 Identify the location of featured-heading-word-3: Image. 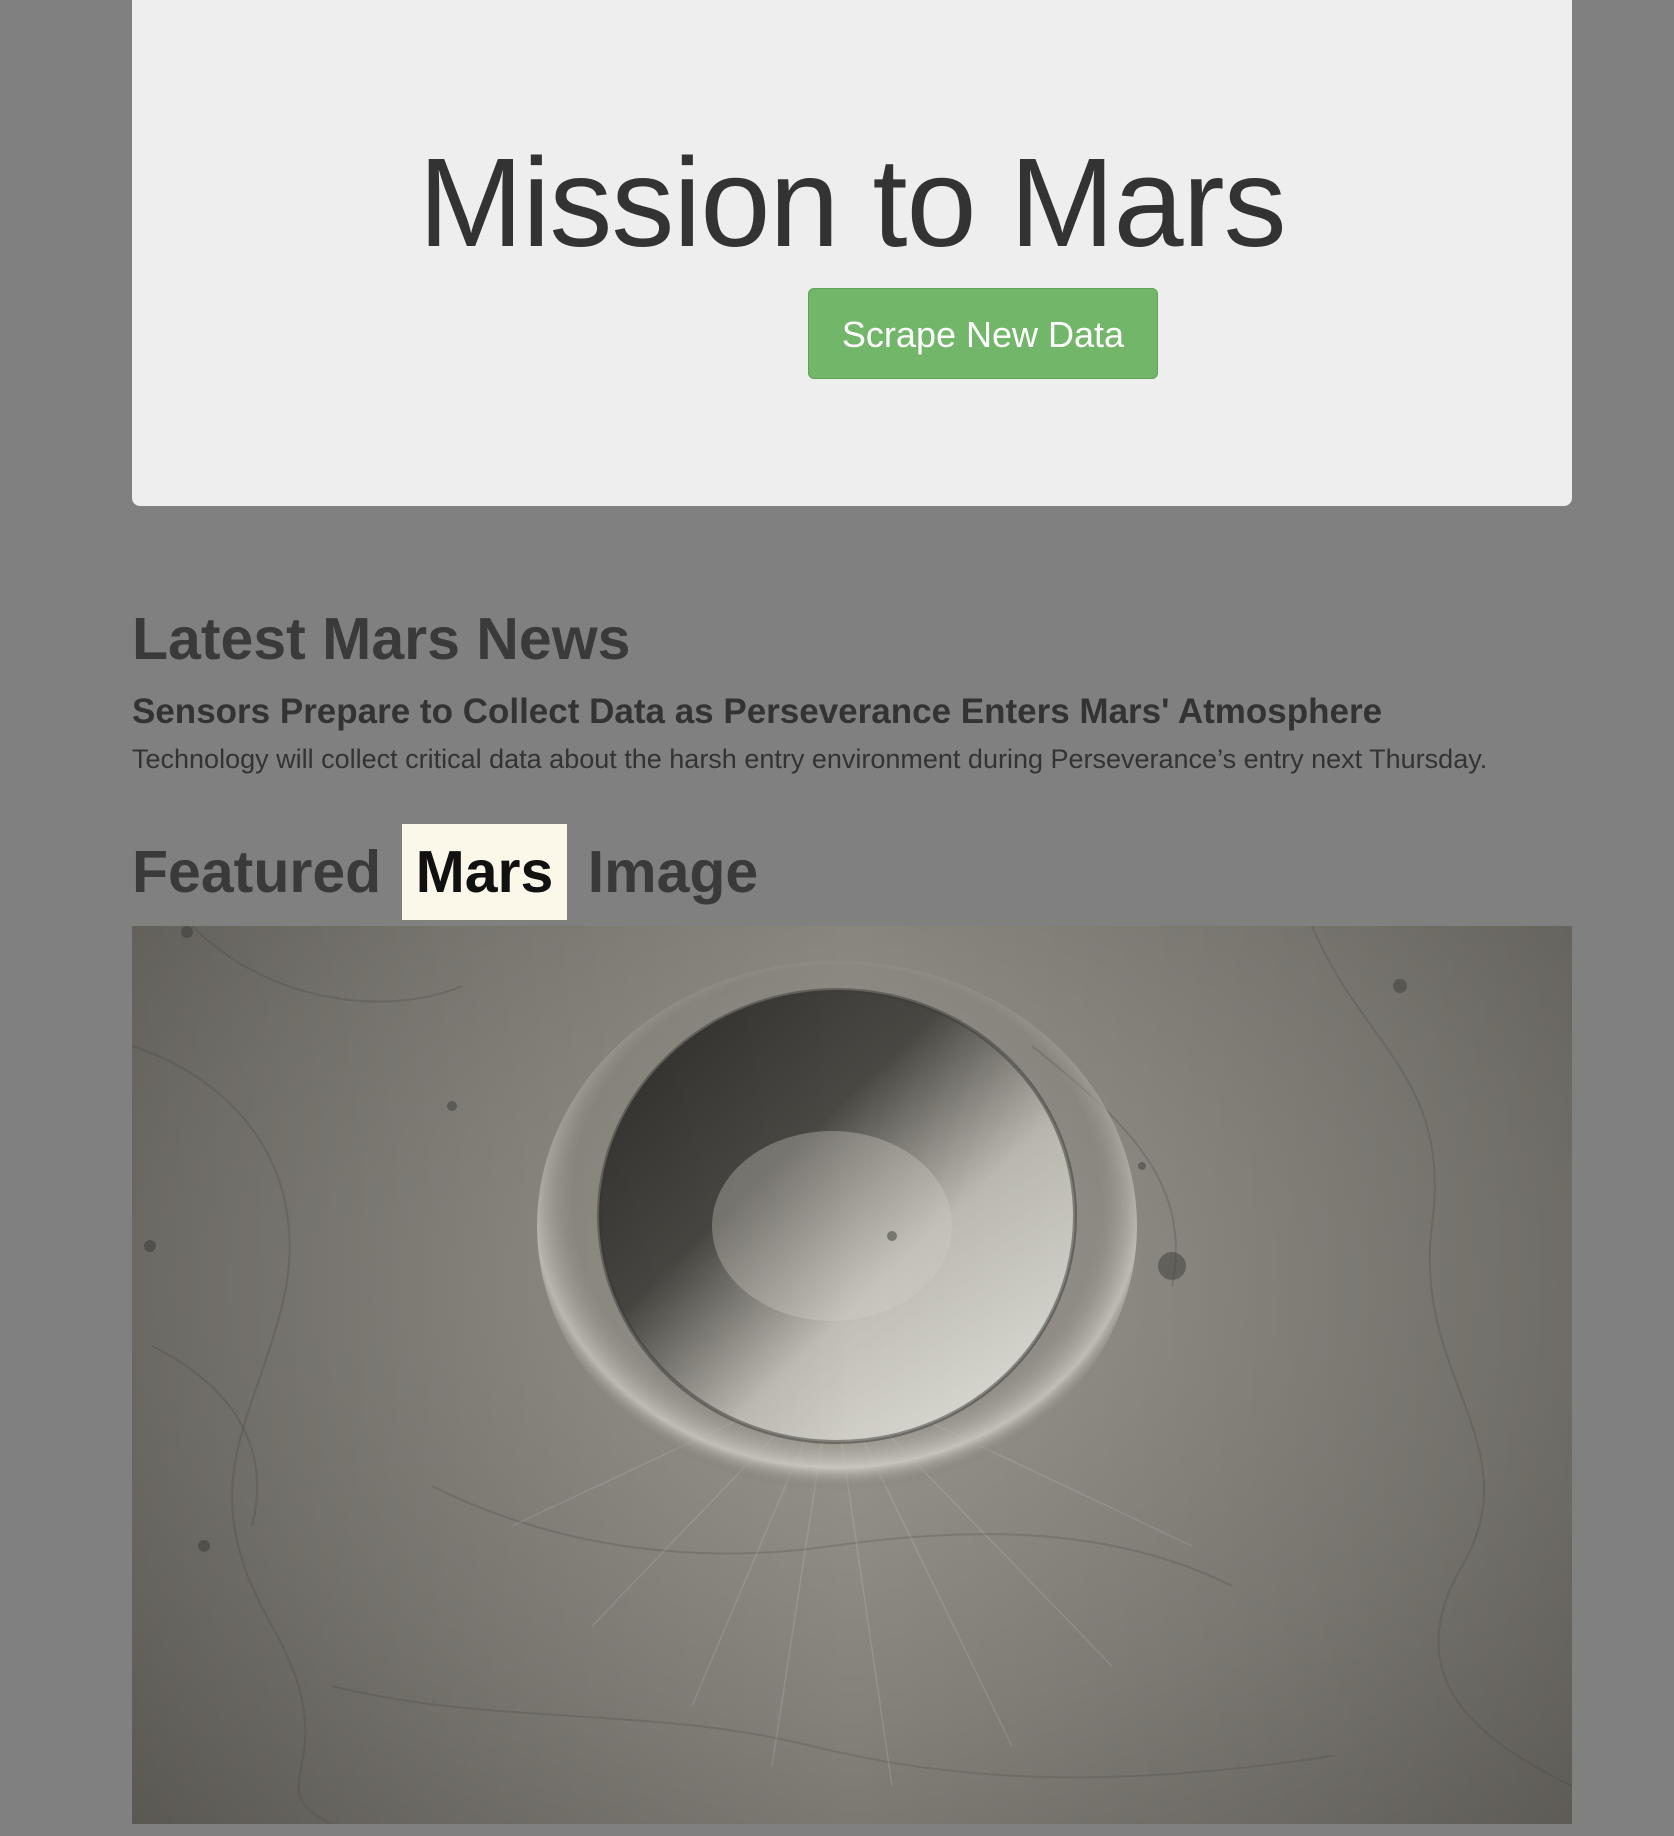
(673, 872).